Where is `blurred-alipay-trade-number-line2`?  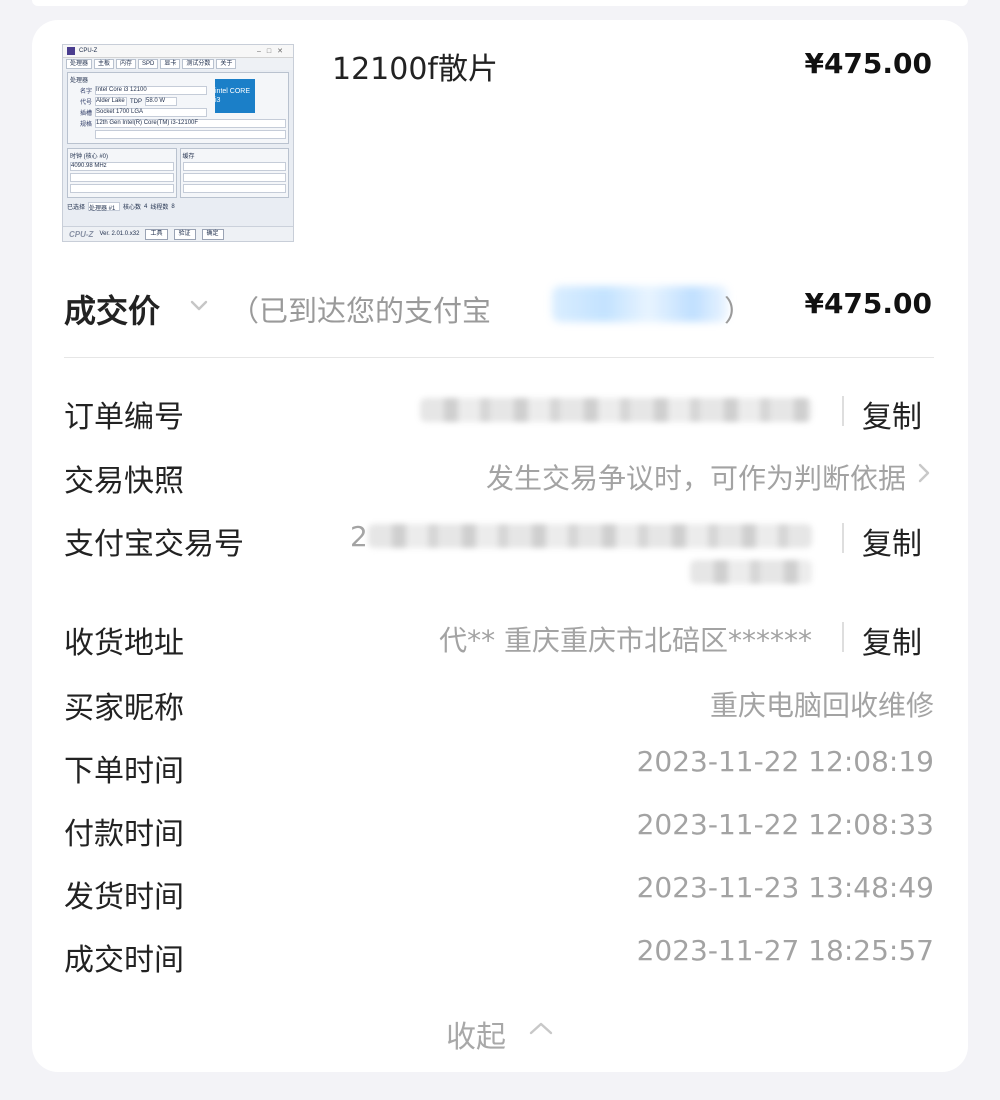 blurred-alipay-trade-number-line2 is located at coordinates (751, 572).